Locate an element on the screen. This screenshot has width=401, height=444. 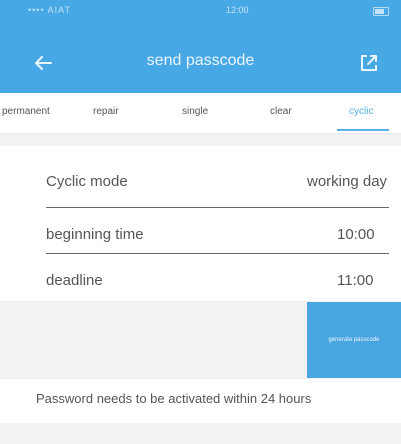
deadline-label: deadline is located at coordinates (74, 280).